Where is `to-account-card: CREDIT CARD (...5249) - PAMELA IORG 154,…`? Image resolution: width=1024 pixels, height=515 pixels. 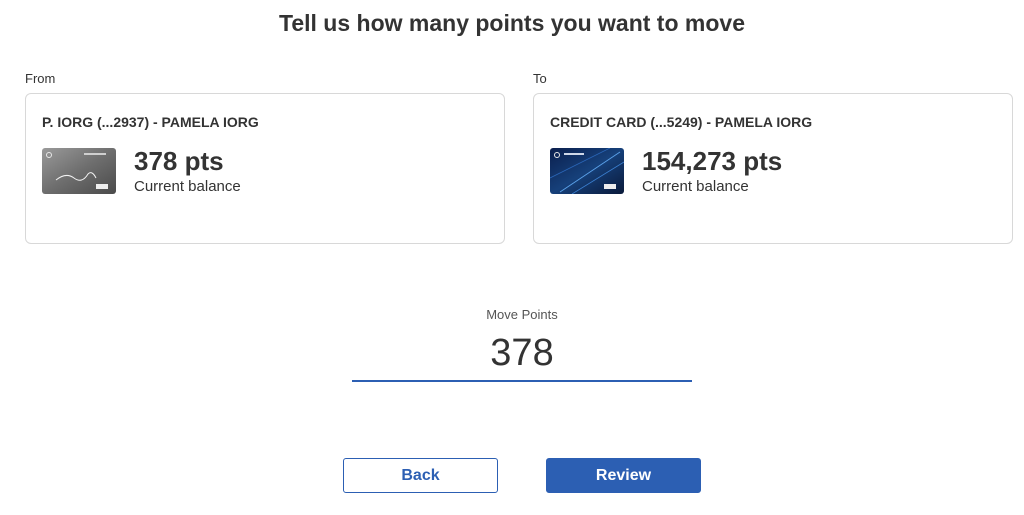 to-account-card: CREDIT CARD (...5249) - PAMELA IORG 154,… is located at coordinates (773, 168).